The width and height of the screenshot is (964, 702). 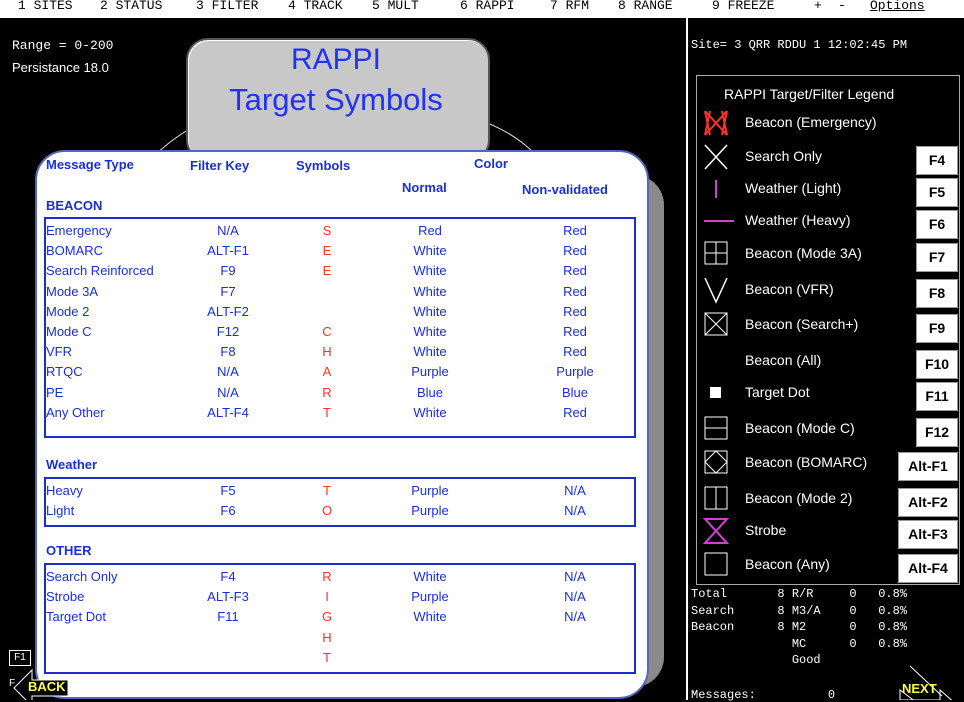 I want to click on cell-symbol: G, so click(x=327, y=617).